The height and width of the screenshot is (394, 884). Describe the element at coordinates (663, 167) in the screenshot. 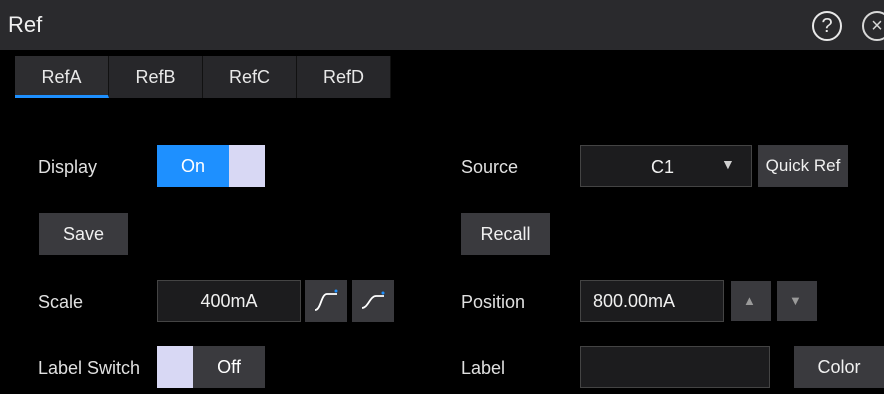

I see `source-value: C1` at that location.